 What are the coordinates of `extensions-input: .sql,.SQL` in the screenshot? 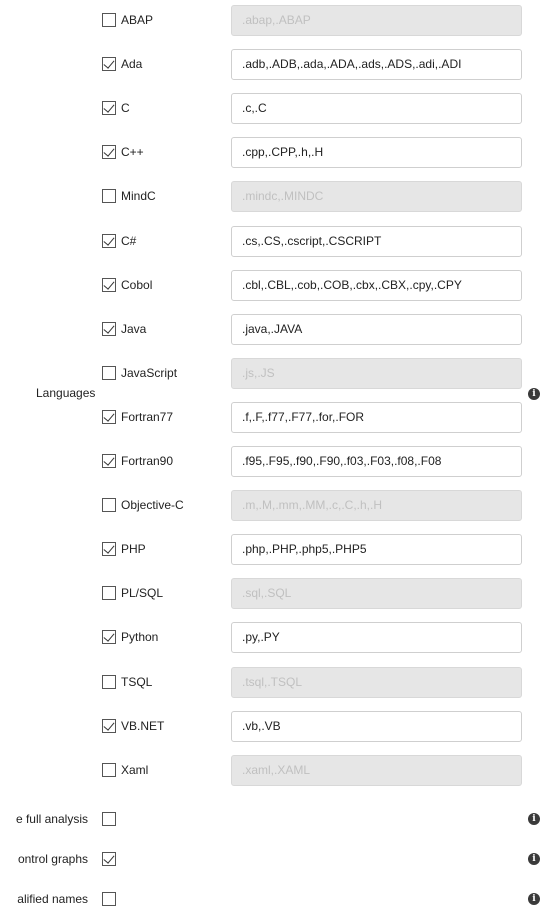 It's located at (376, 593).